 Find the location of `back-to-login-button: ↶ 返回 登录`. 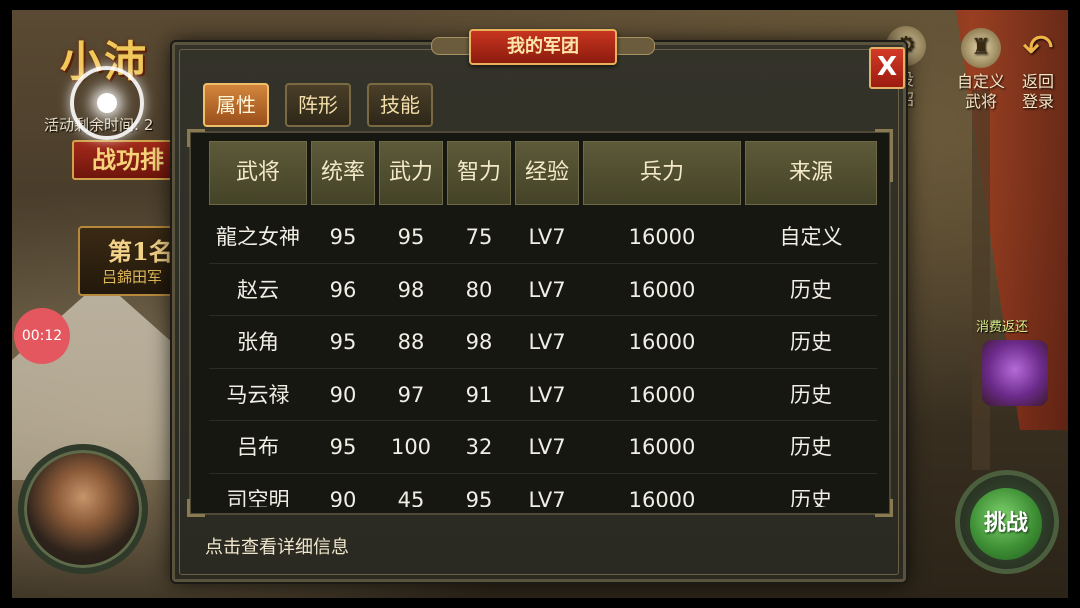

back-to-login-button: ↶ 返回 登录 is located at coordinates (1038, 70).